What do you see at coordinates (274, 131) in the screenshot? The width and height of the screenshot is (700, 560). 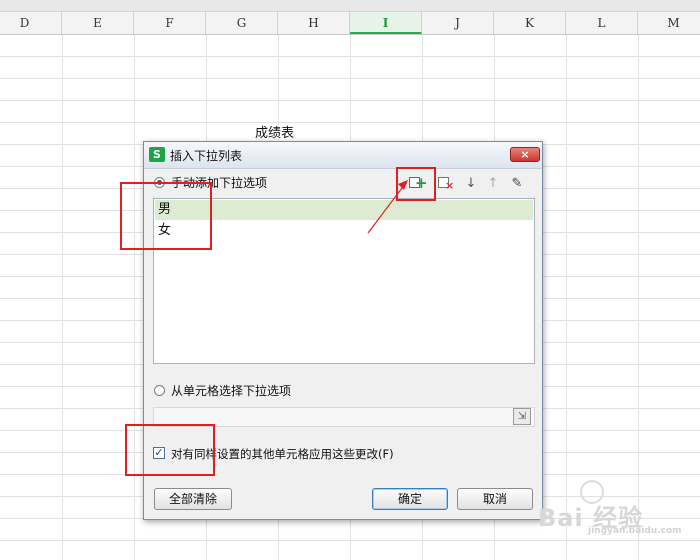 I see `sheet-title-cell: 成绩表` at bounding box center [274, 131].